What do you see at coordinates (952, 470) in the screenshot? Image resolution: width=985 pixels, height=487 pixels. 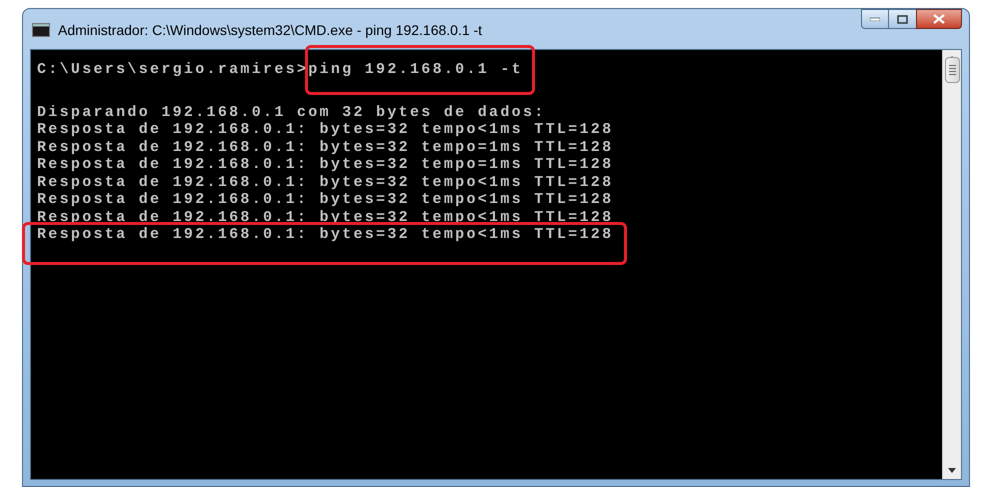 I see `scroll-down-icon` at bounding box center [952, 470].